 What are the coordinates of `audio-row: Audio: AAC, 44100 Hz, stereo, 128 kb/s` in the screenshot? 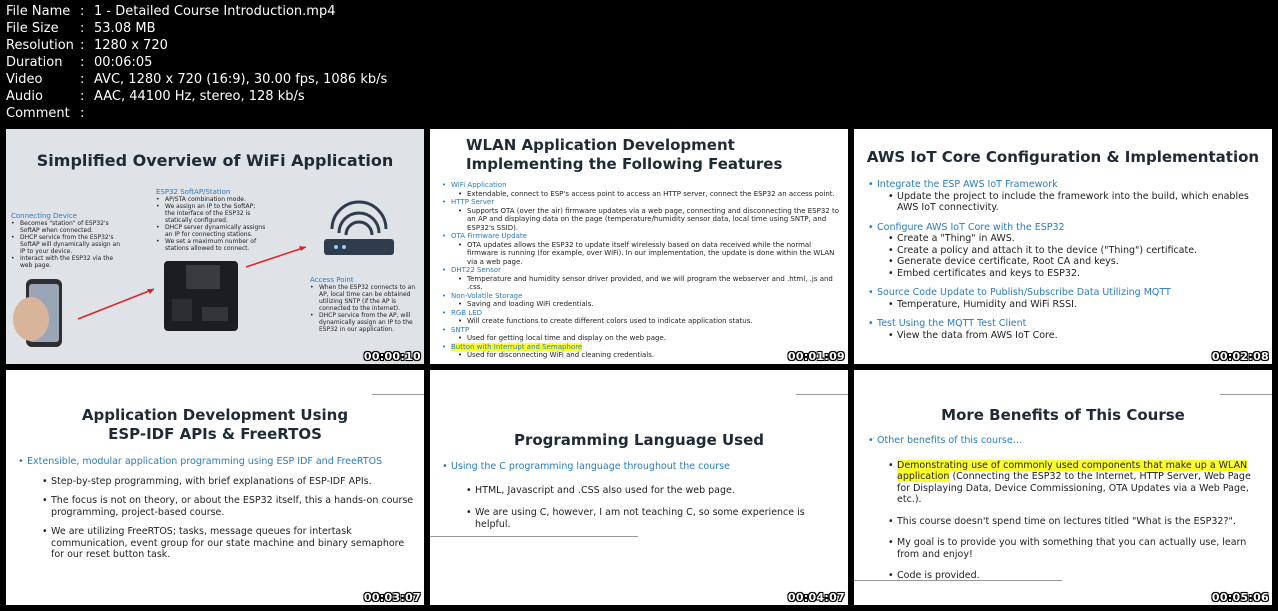 It's located at (155, 96).